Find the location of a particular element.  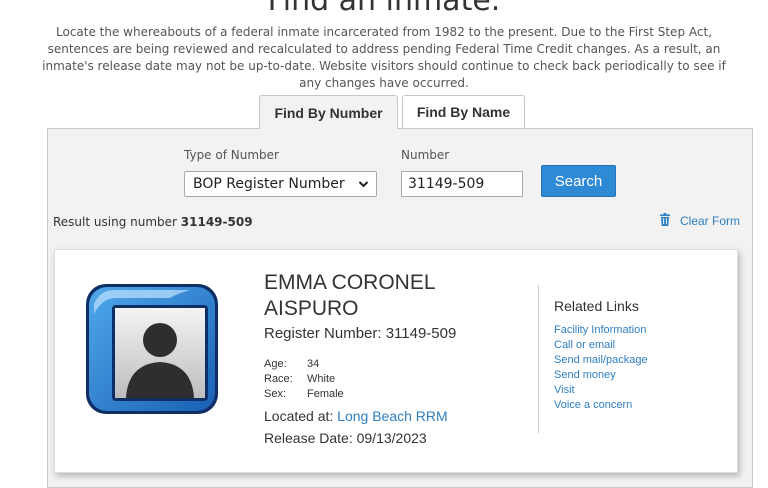

link-facility-information: Facility Information is located at coordinates (601, 330).